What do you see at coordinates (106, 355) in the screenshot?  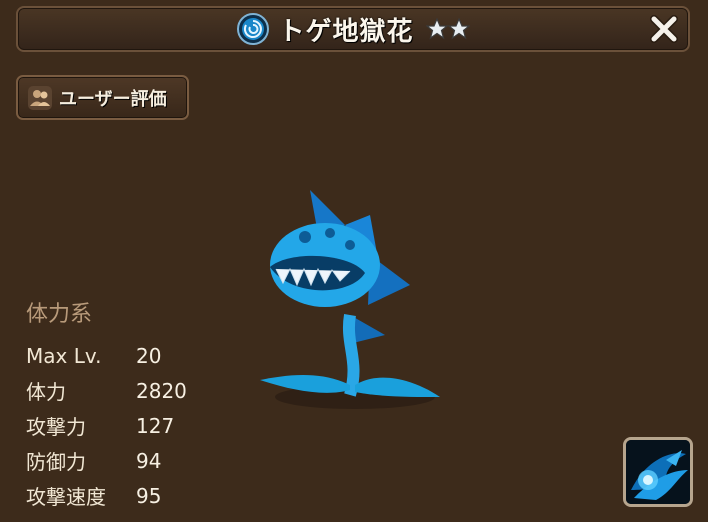 I see `stat-row-max-level: Max Lv. 20` at bounding box center [106, 355].